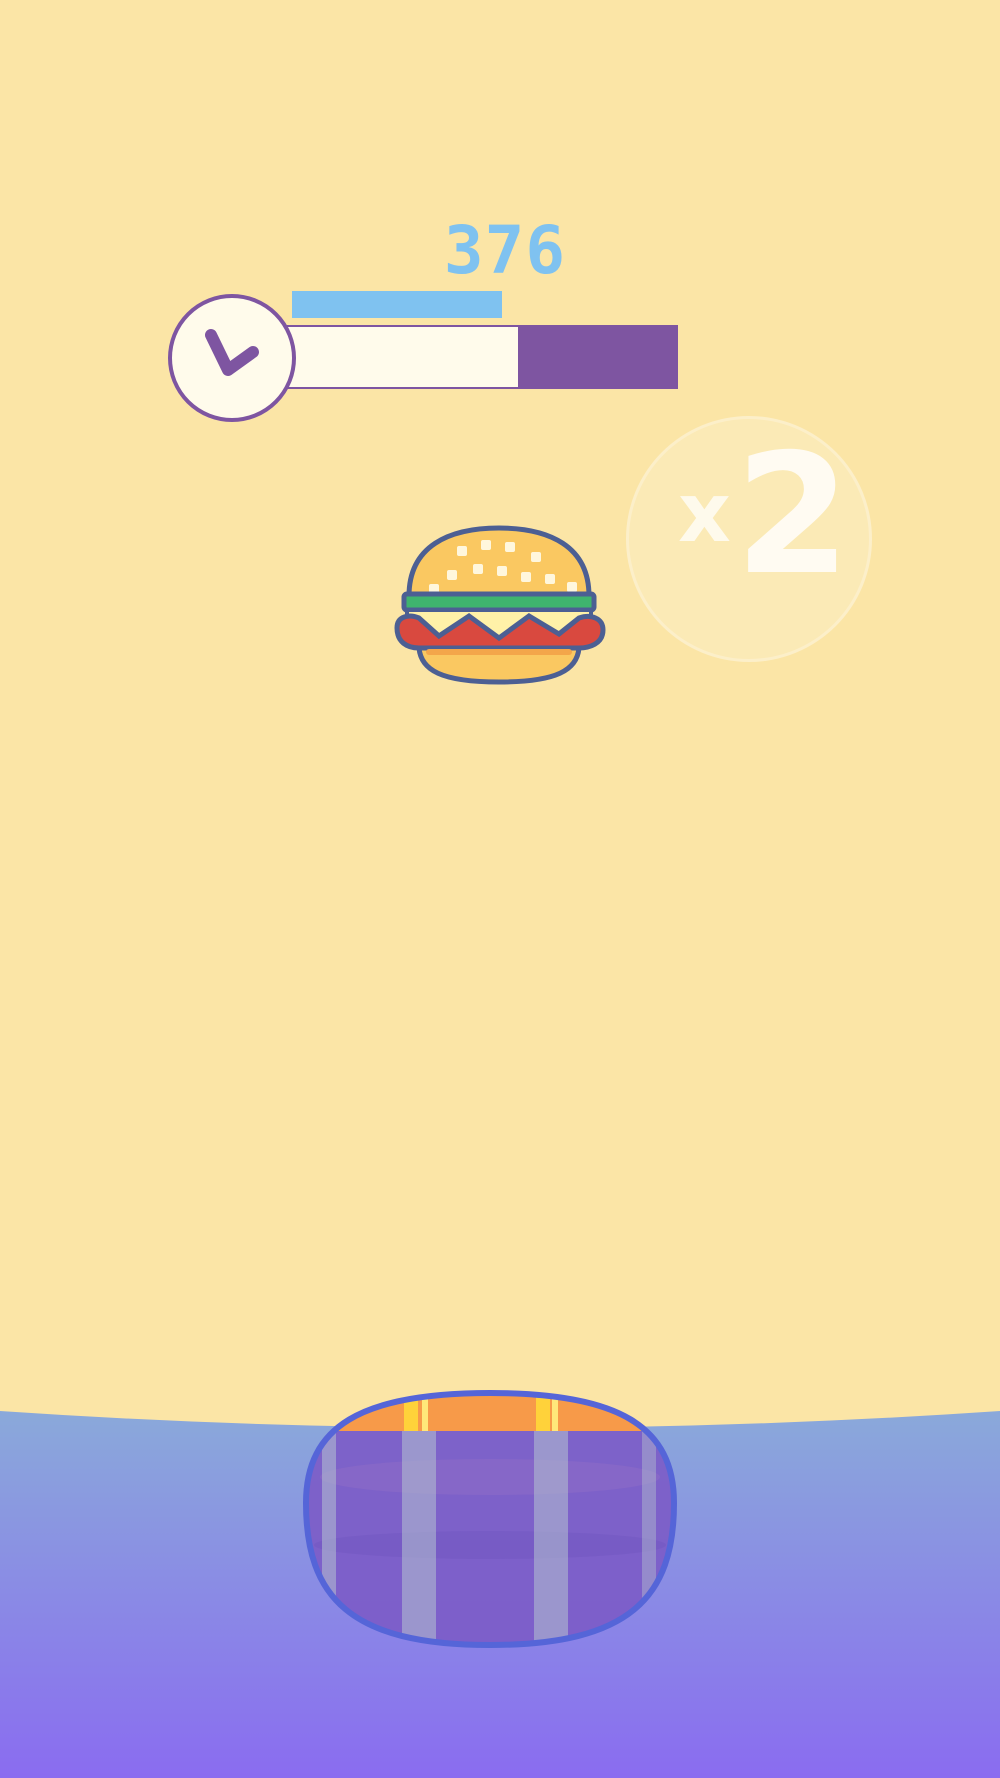 This screenshot has height=1778, width=1000. Describe the element at coordinates (704, 513) in the screenshot. I see `multiplier-prefix: x` at that location.